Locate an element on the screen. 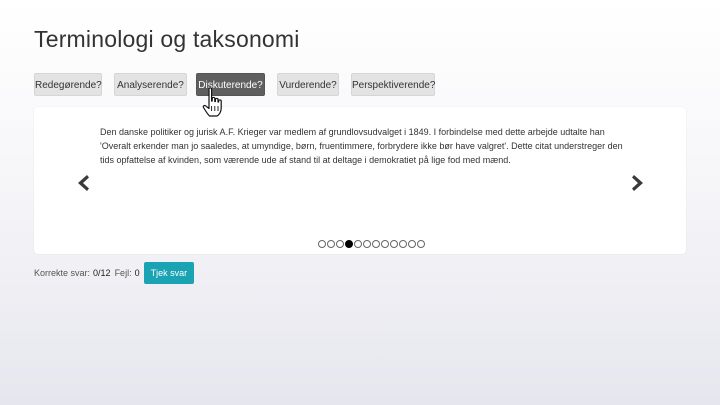  errors-value: 0 is located at coordinates (137, 273).